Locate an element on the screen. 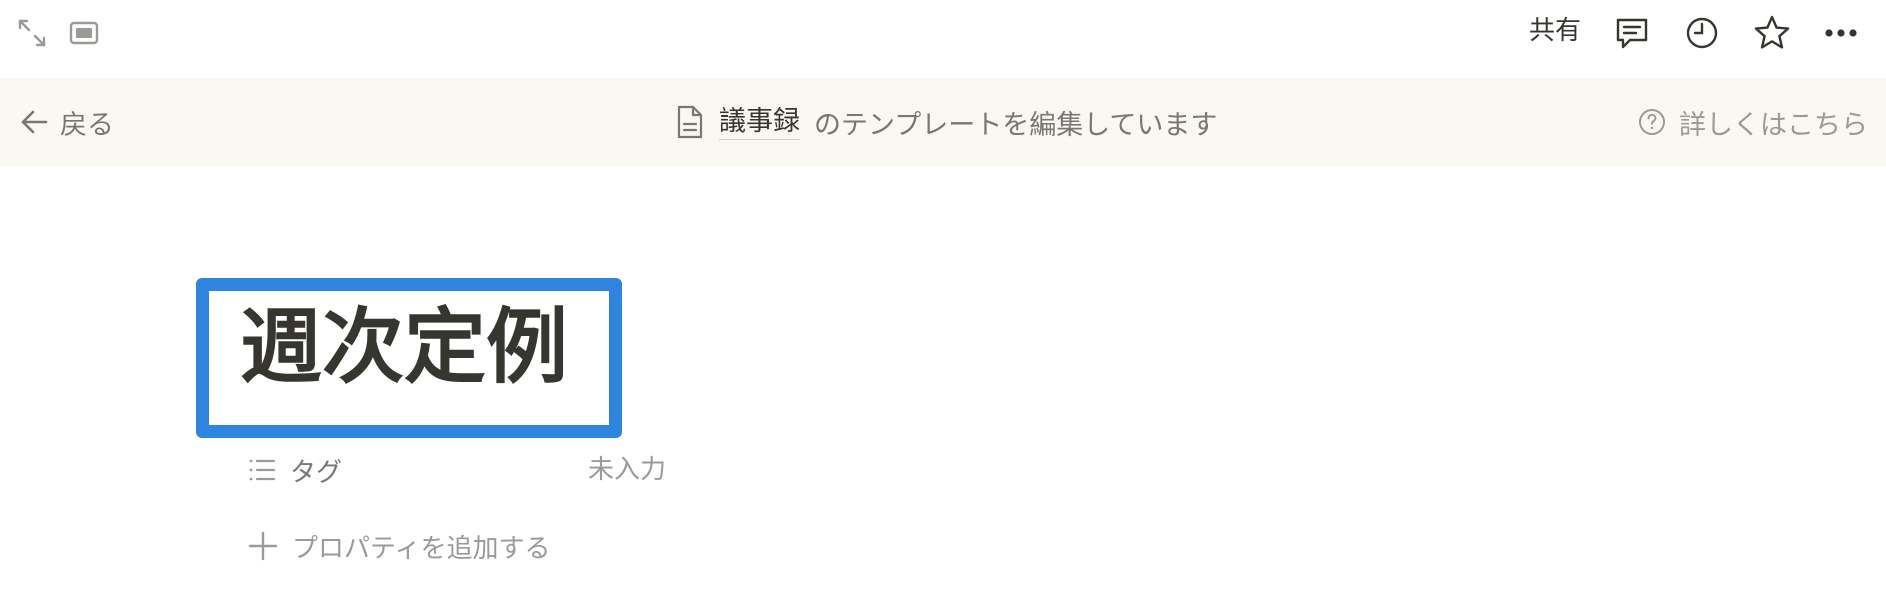 Image resolution: width=1886 pixels, height=596 pixels. star-icon is located at coordinates (1772, 33).